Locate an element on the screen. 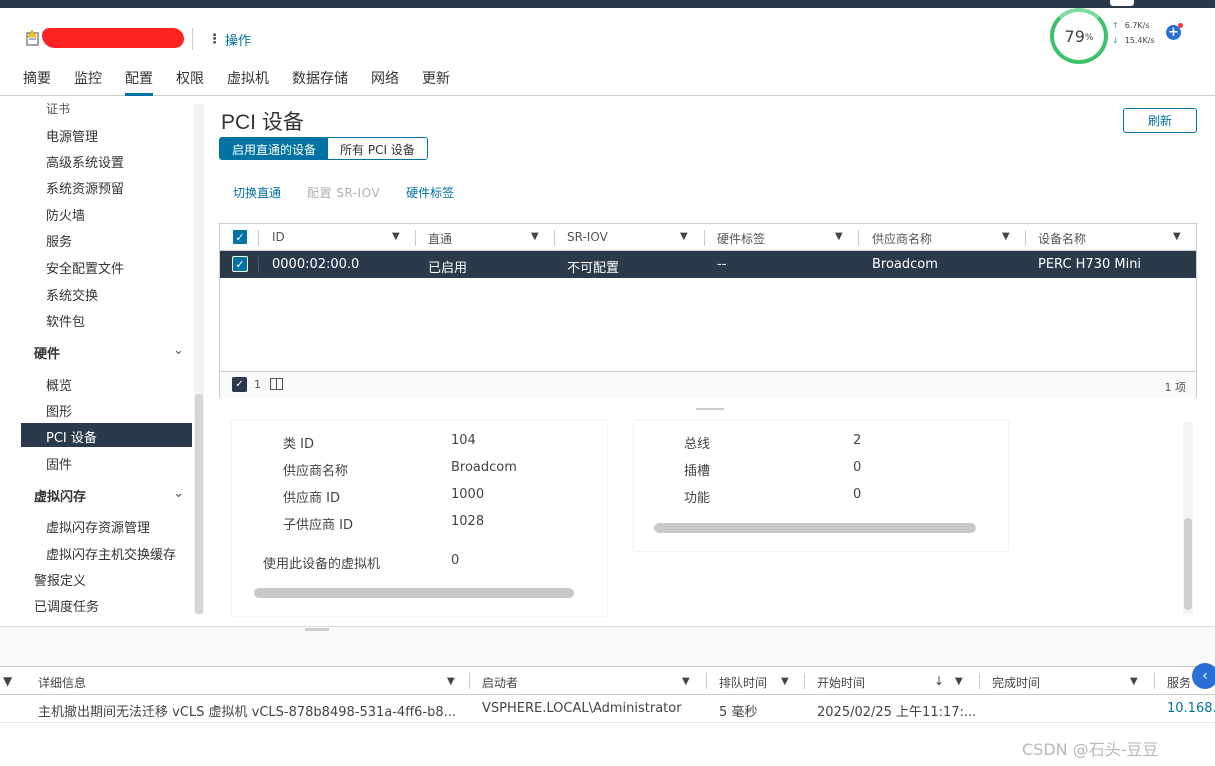 This screenshot has height=766, width=1215. sidebar-item-system-swap: 系统交换 is located at coordinates (72, 294).